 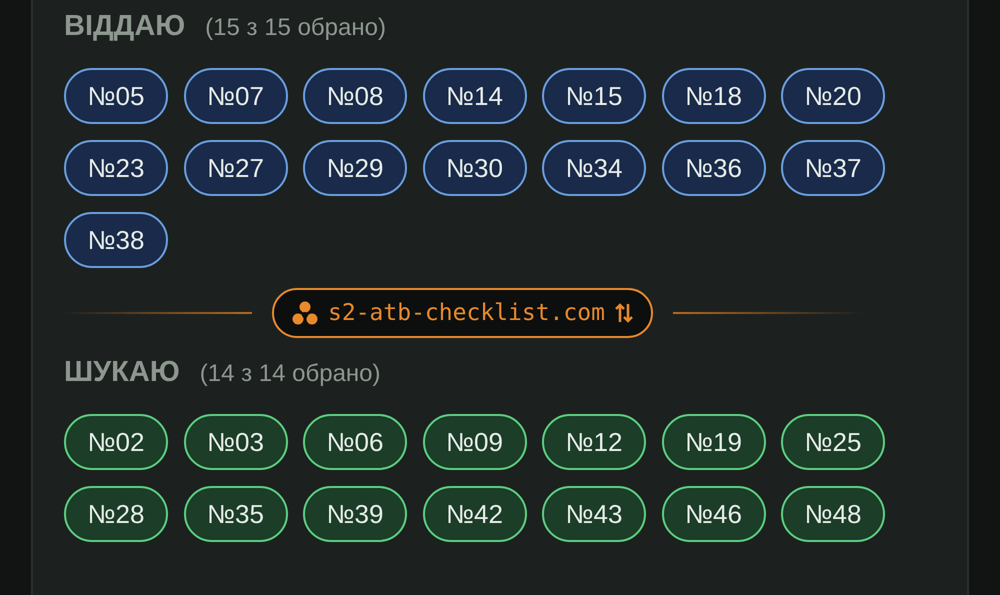 What do you see at coordinates (714, 168) in the screenshot?
I see `number-chip: №36` at bounding box center [714, 168].